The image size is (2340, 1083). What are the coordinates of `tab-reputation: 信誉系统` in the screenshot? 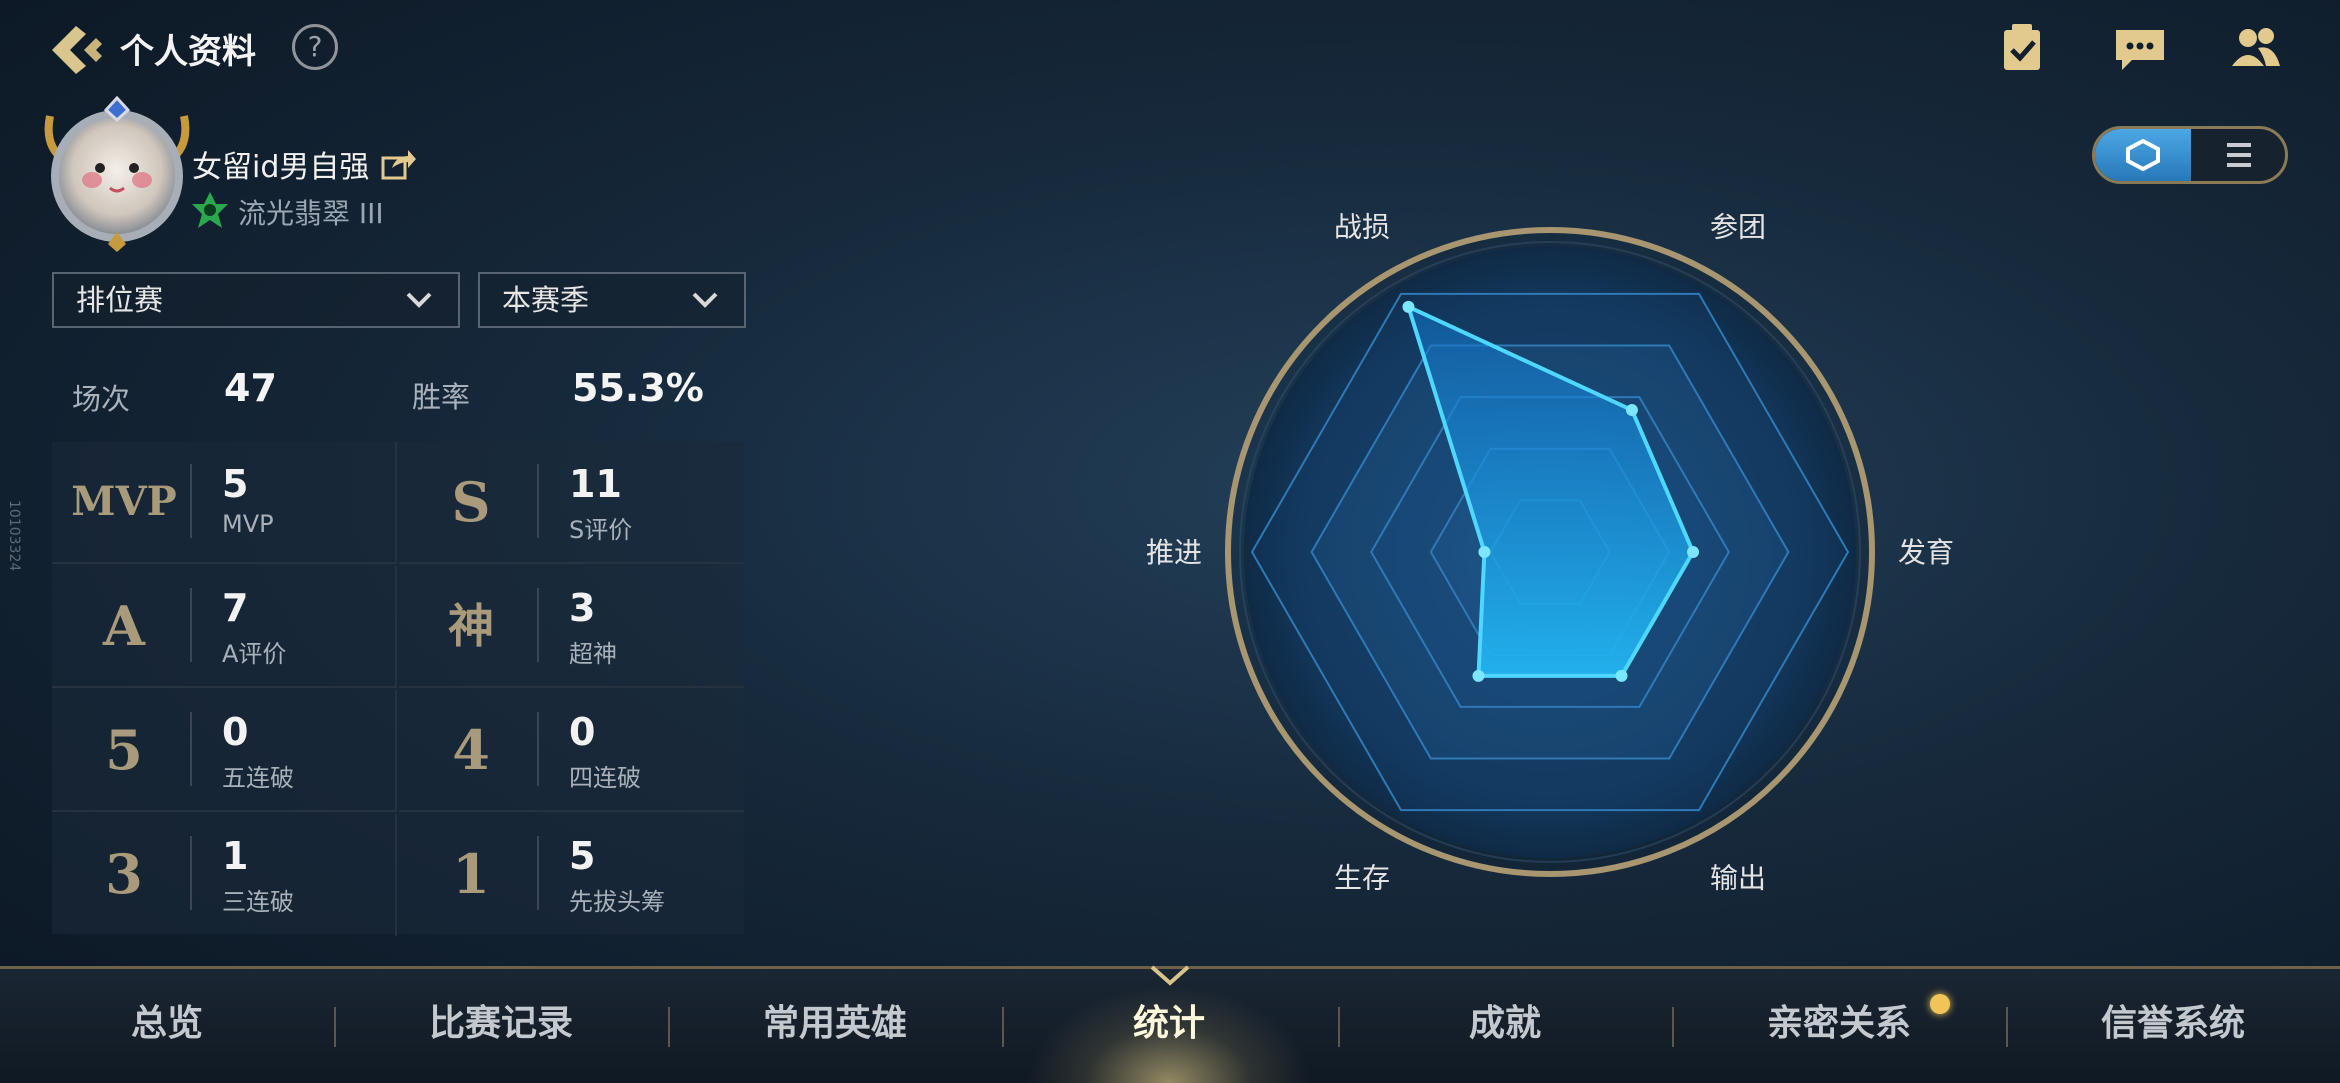 It's located at (2173, 1026).